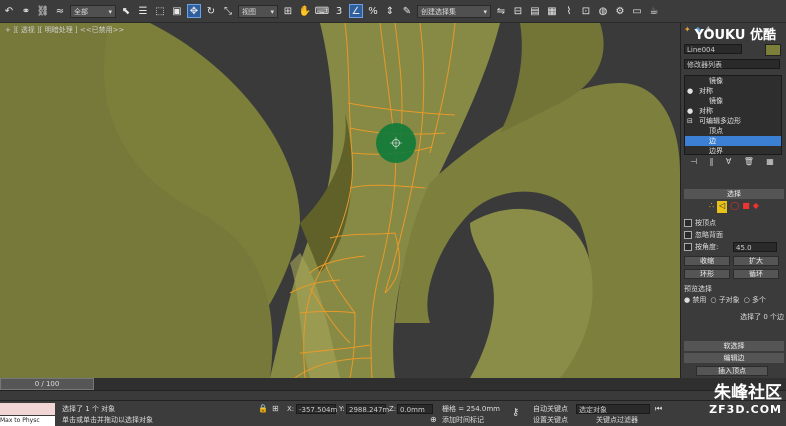 The height and width of the screenshot is (426, 786). What do you see at coordinates (617, 420) in the screenshot?
I see `key-filters-button: 关键点过滤器` at bounding box center [617, 420].